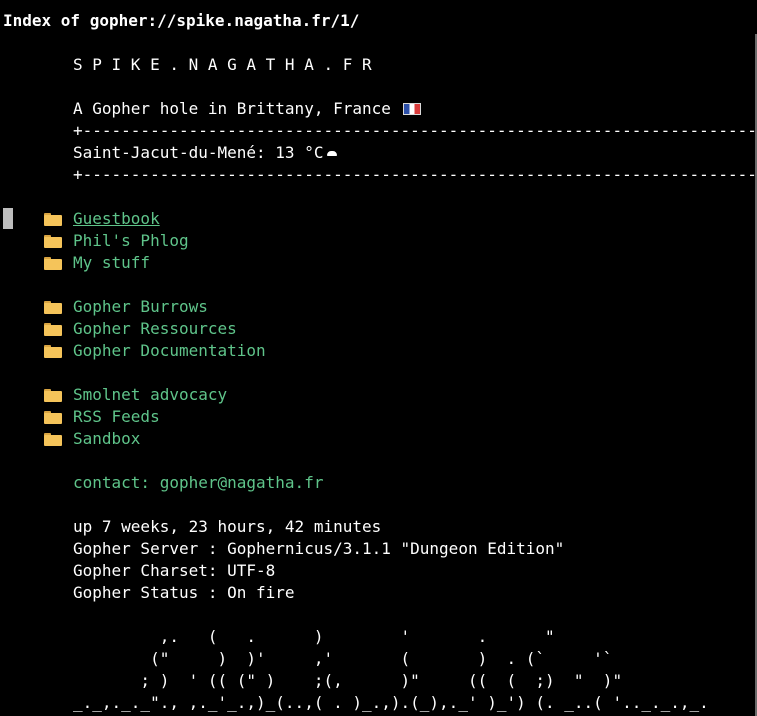 The image size is (757, 716). Describe the element at coordinates (181, 20) in the screenshot. I see `page-title: Index of gopher://spike.nagatha.fr/1/` at that location.